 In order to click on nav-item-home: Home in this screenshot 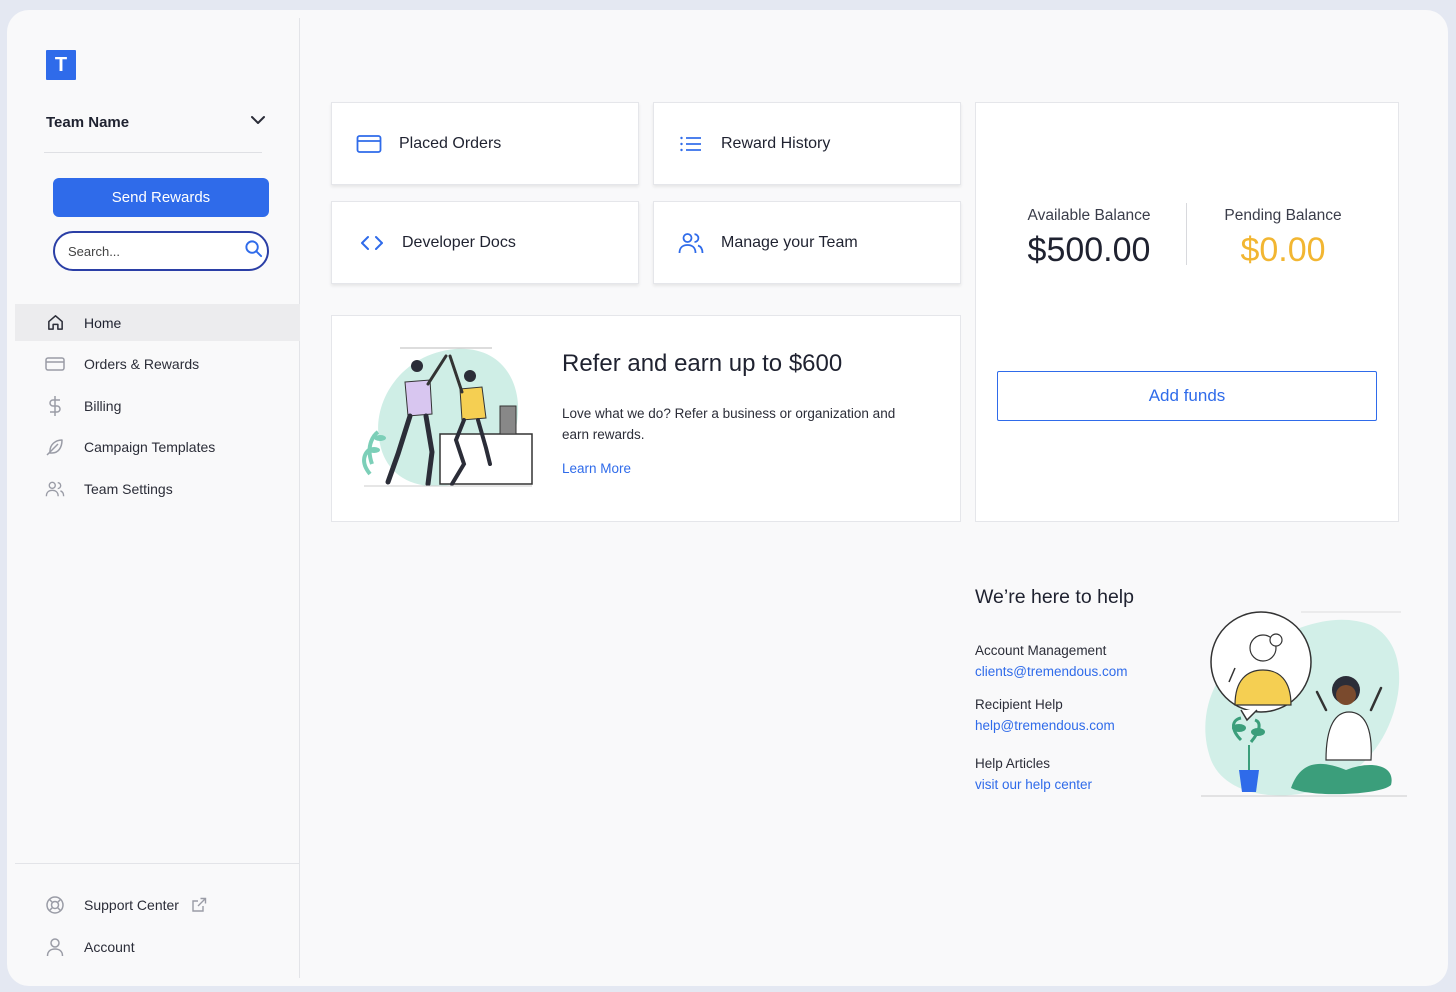, I will do `click(157, 322)`.